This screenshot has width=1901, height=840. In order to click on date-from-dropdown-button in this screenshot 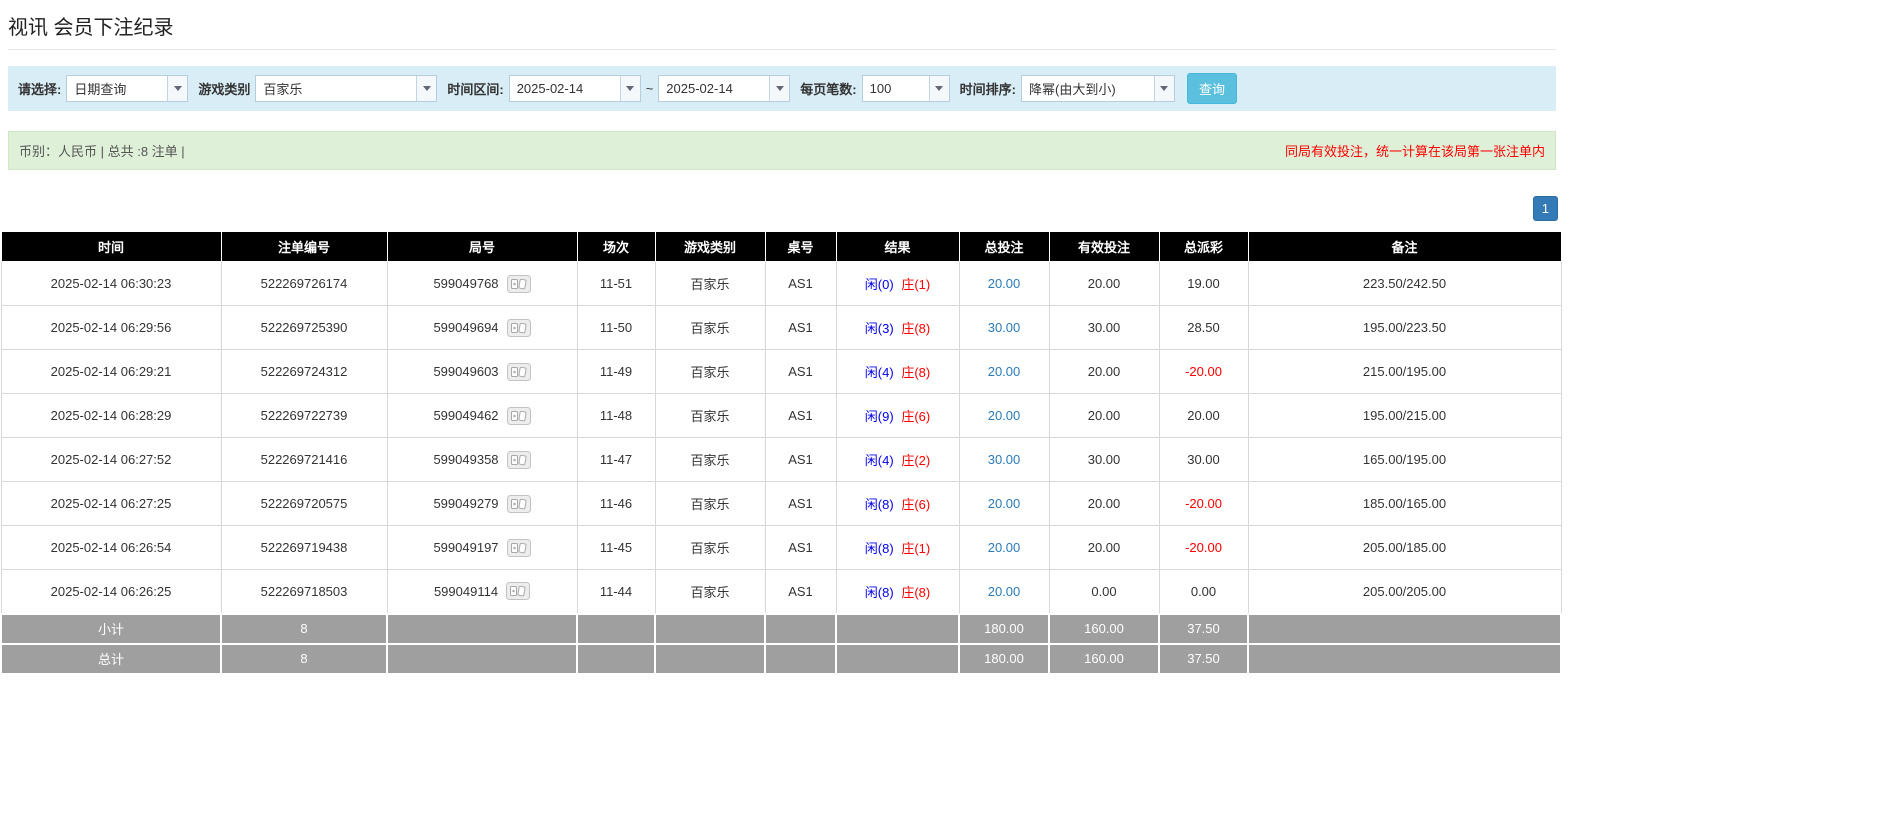, I will do `click(629, 88)`.